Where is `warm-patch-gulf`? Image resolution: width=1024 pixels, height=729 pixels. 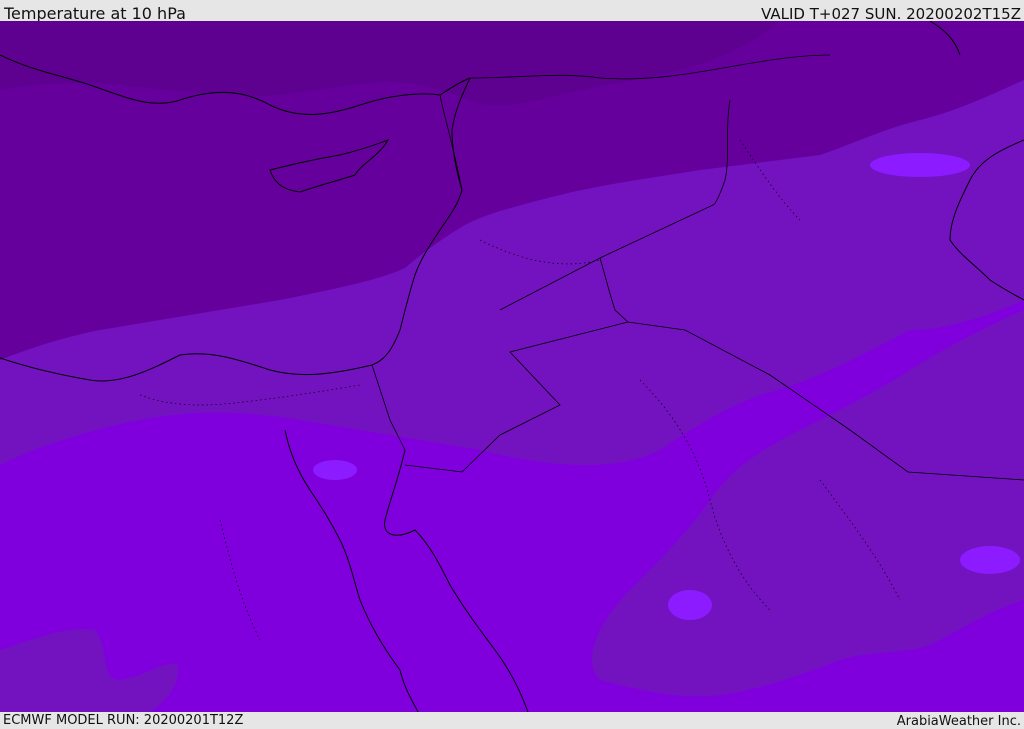
warm-patch-gulf is located at coordinates (920, 165).